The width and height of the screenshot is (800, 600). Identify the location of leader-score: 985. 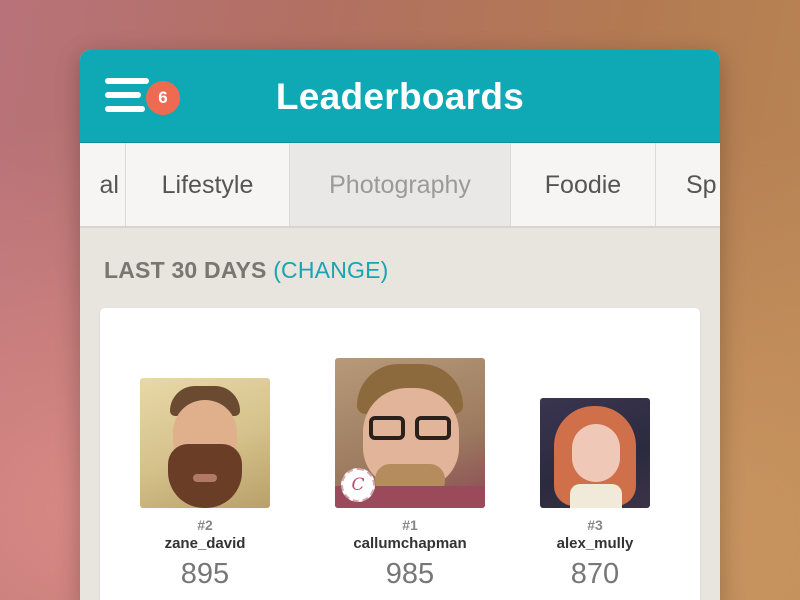
(410, 574).